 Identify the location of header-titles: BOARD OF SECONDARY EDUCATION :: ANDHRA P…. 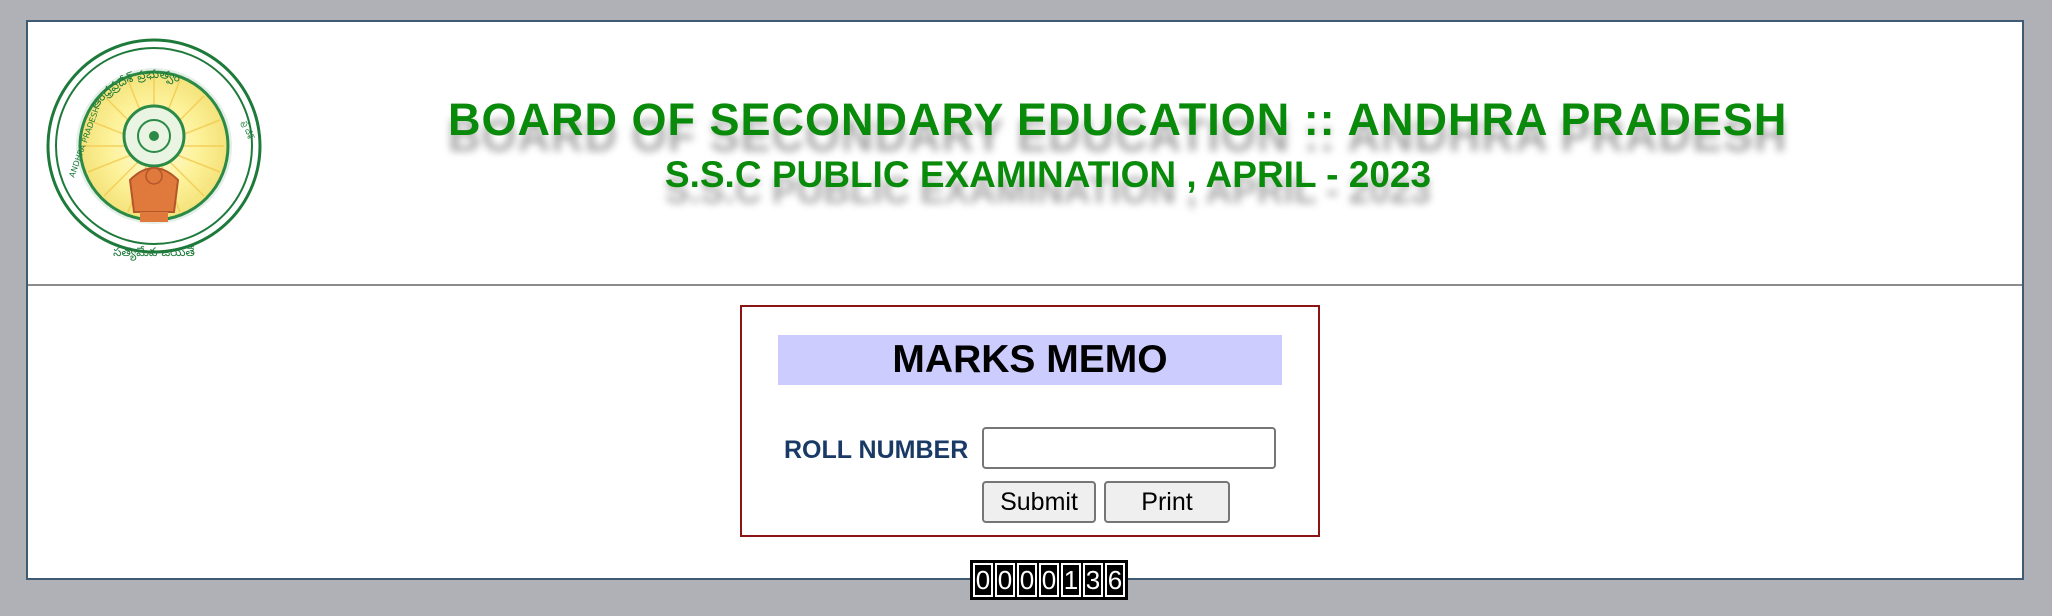
(1118, 147).